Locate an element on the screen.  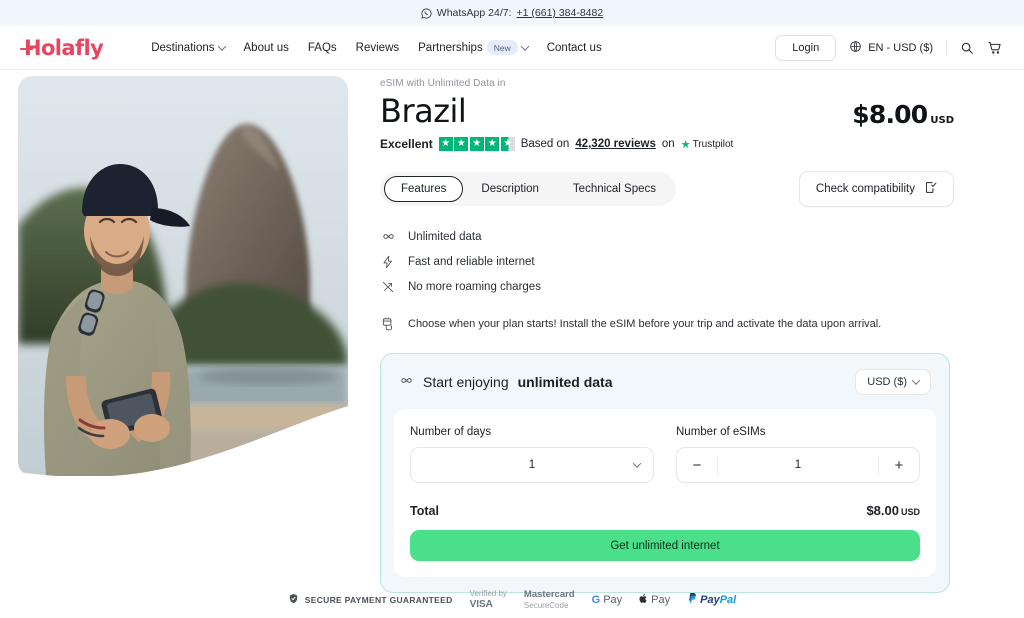
secure-payment-badge: SECURE PAYMENT GUARANTEED is located at coordinates (370, 599).